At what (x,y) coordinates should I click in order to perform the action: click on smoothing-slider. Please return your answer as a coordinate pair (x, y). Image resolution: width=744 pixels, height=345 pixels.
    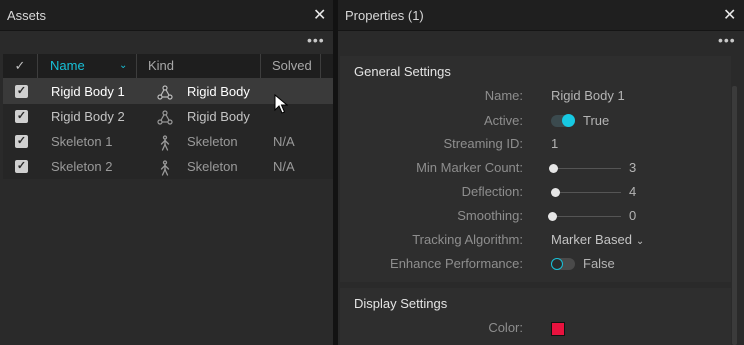
    Looking at the image, I should click on (584, 216).